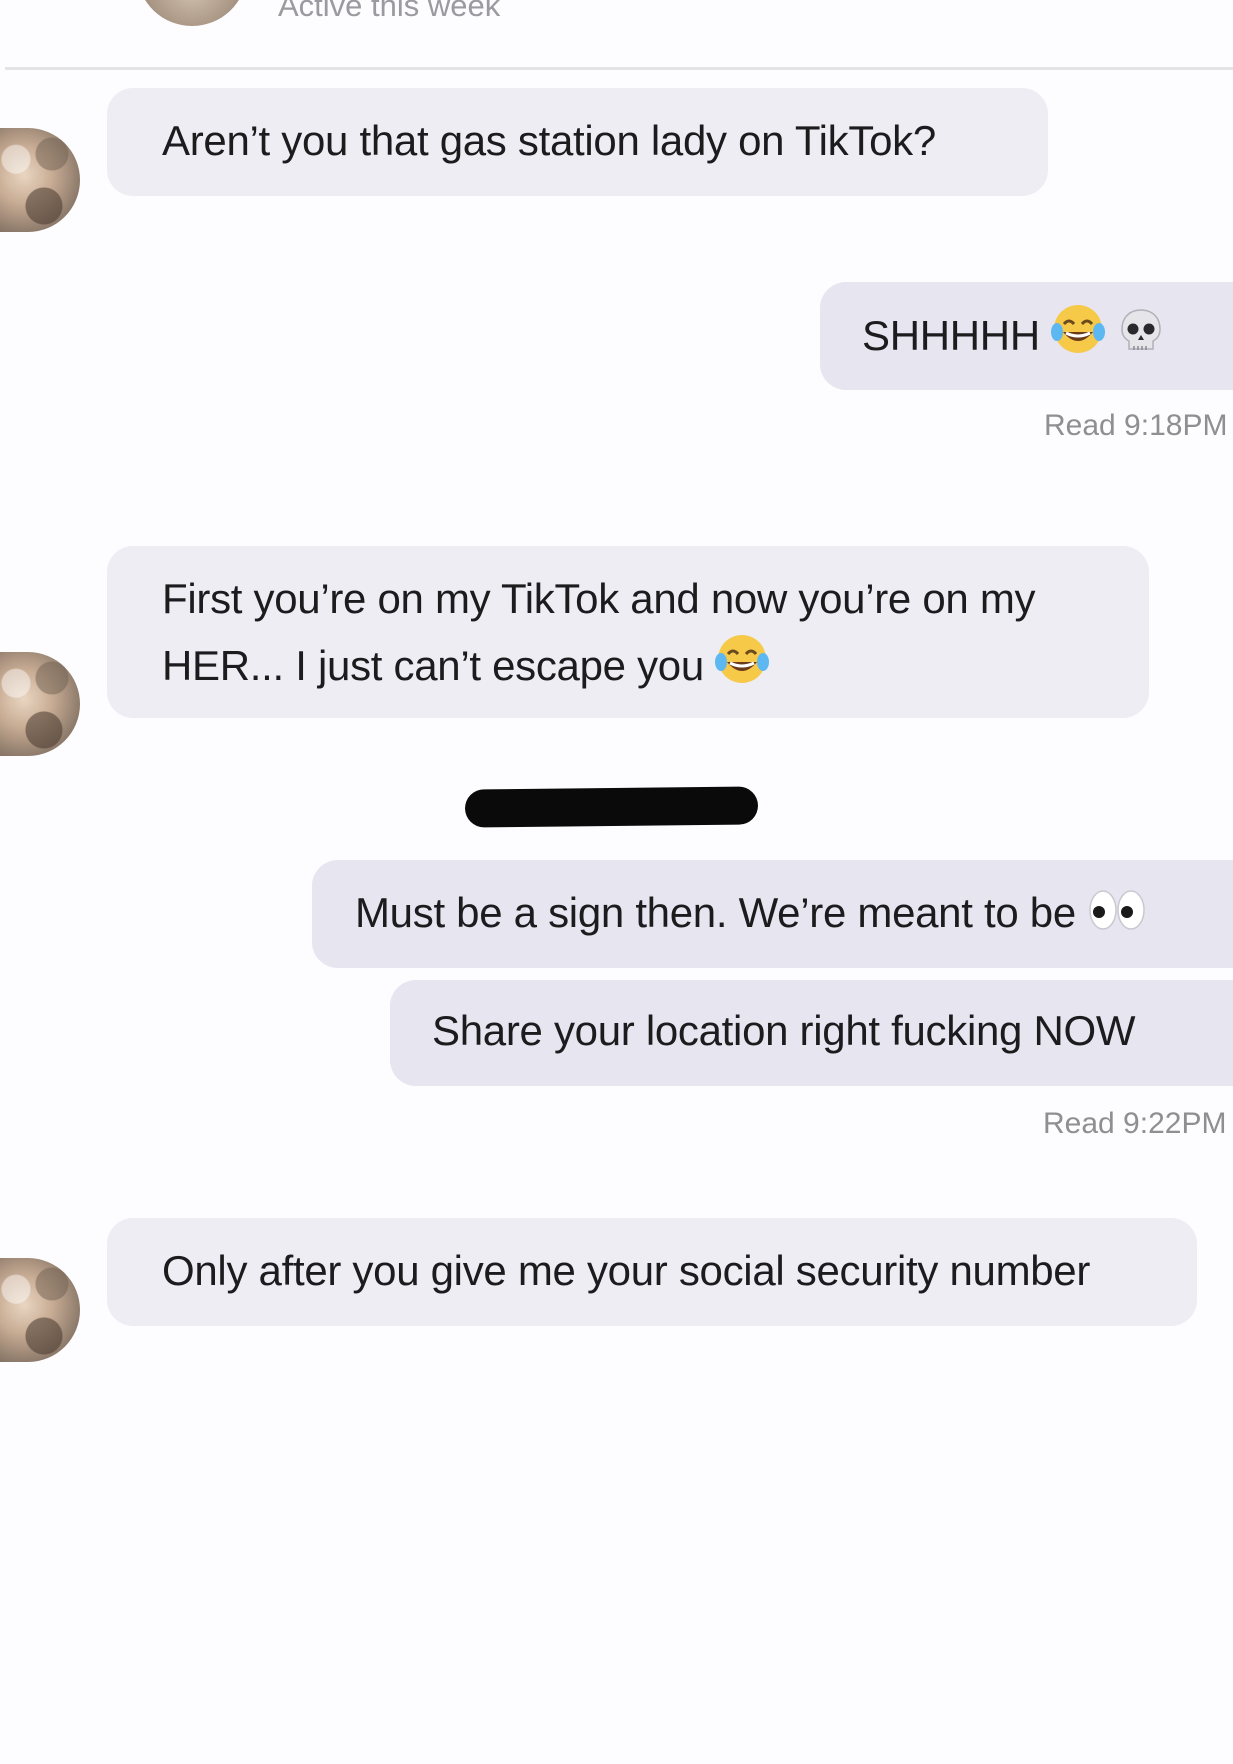 The width and height of the screenshot is (1233, 1764). I want to click on contact-status: Active this week, so click(389, 11).